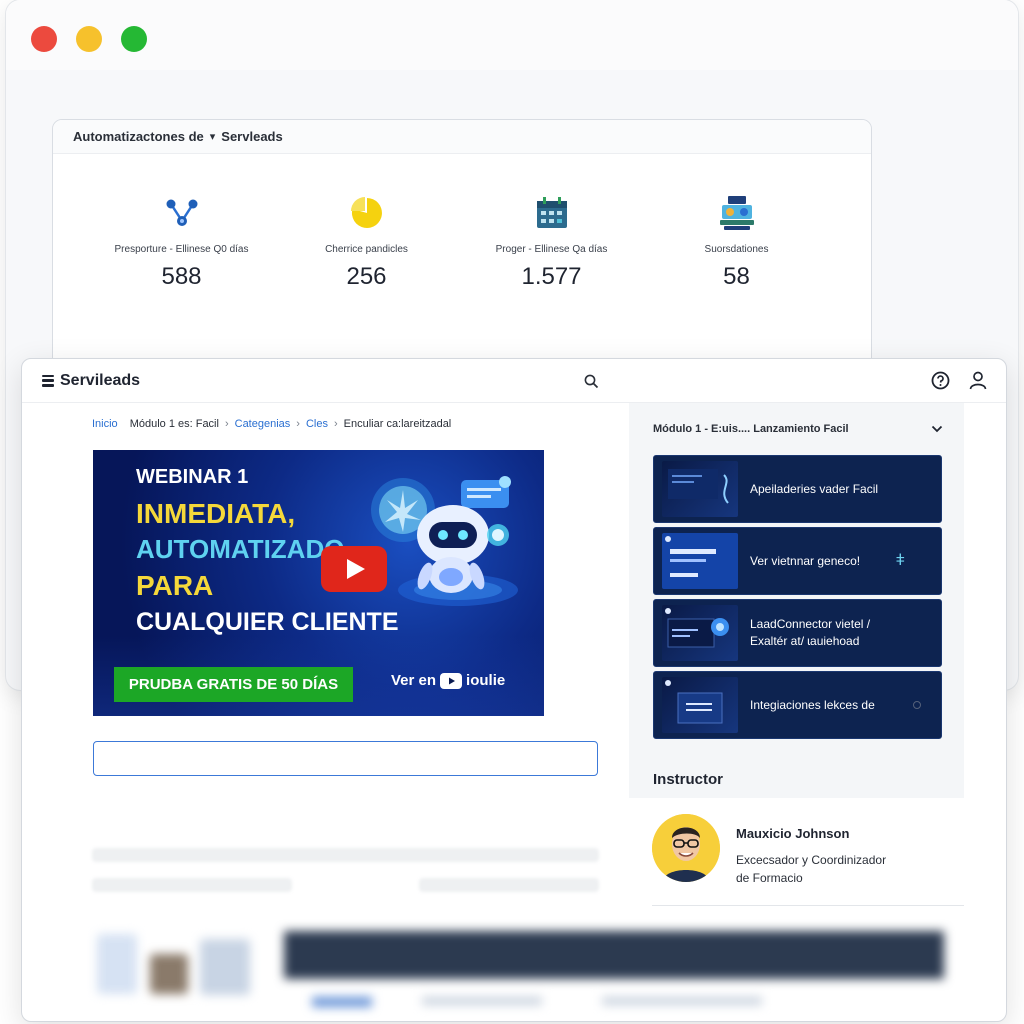  Describe the element at coordinates (805, 641) in the screenshot. I see `lesson-title-line-2: Exaltér at/ ɩauiehoad` at that location.